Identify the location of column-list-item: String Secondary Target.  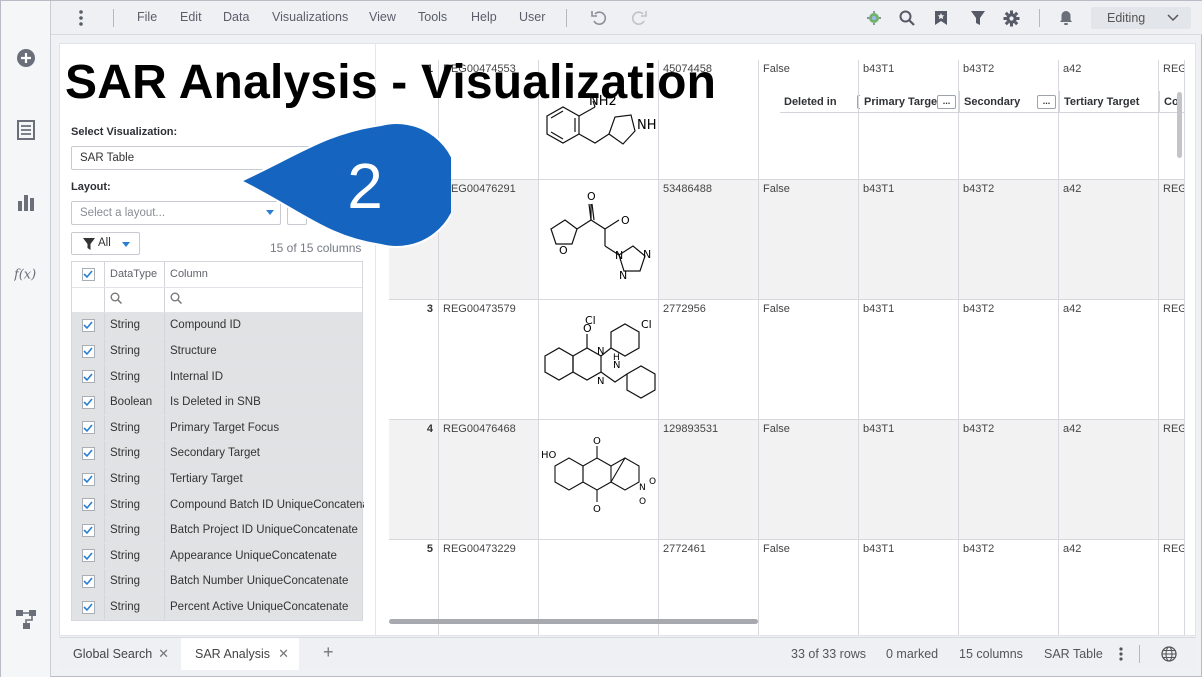
(217, 454).